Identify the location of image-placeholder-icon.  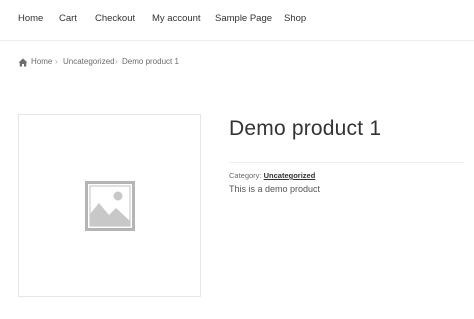
(110, 206).